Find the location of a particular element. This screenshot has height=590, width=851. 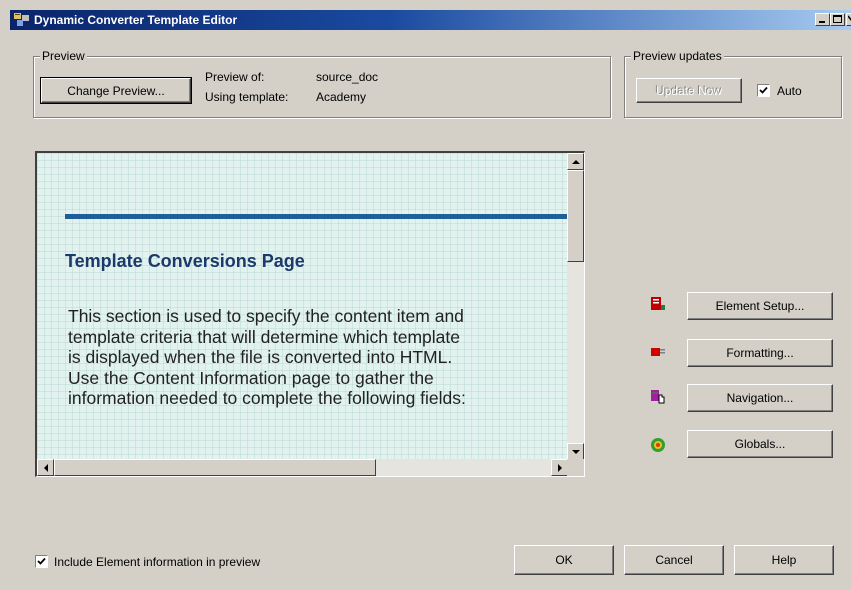

help-label: Help is located at coordinates (784, 560).